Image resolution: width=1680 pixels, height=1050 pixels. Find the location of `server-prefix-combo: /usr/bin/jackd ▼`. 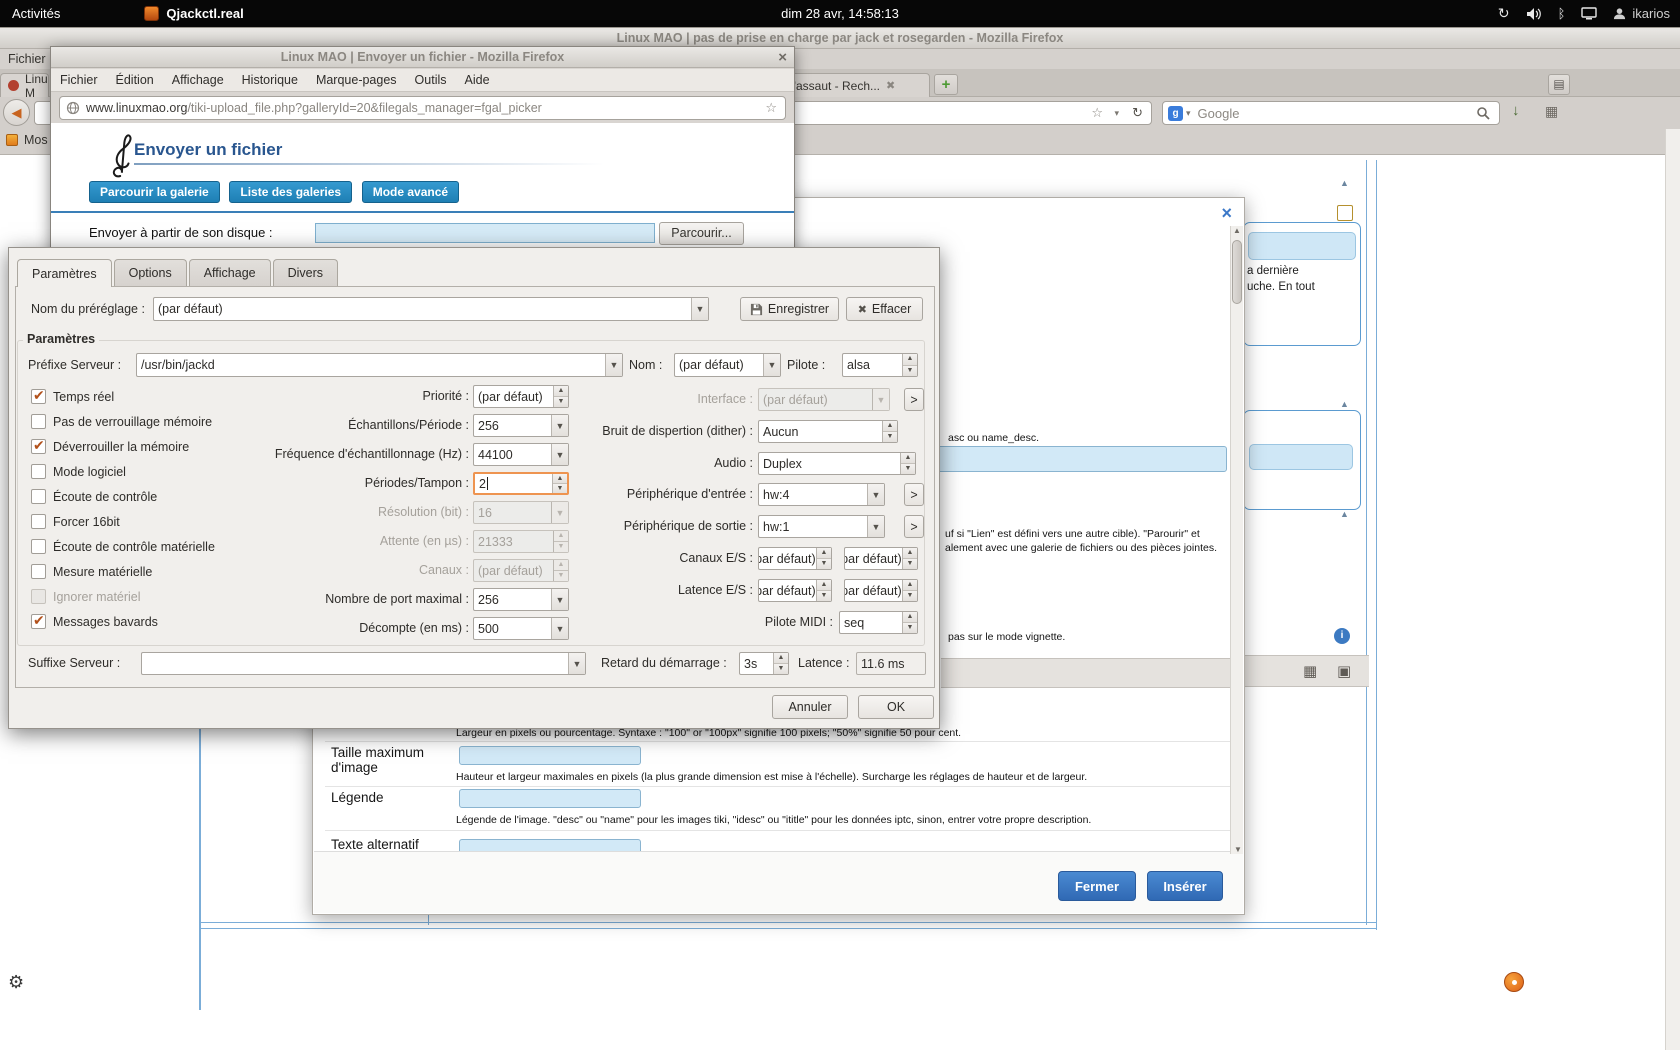

server-prefix-combo: /usr/bin/jackd ▼ is located at coordinates (379, 365).